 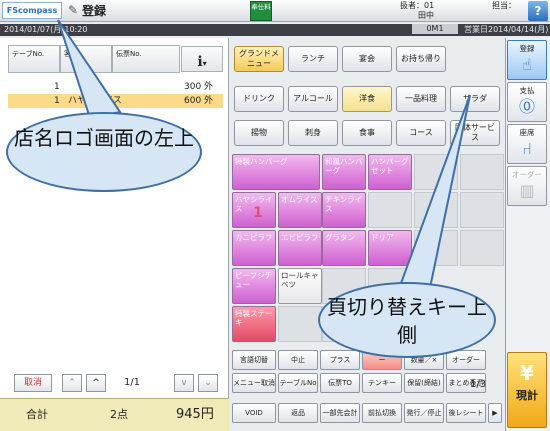 What do you see at coordinates (37, 414) in the screenshot?
I see `total-label: 合計` at bounding box center [37, 414].